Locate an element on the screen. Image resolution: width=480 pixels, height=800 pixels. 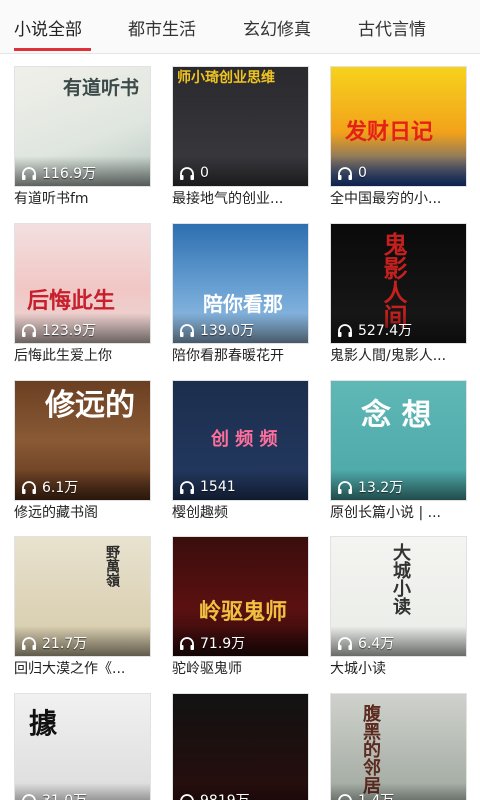
cover-title-text: 修远的 is located at coordinates (90, 405).